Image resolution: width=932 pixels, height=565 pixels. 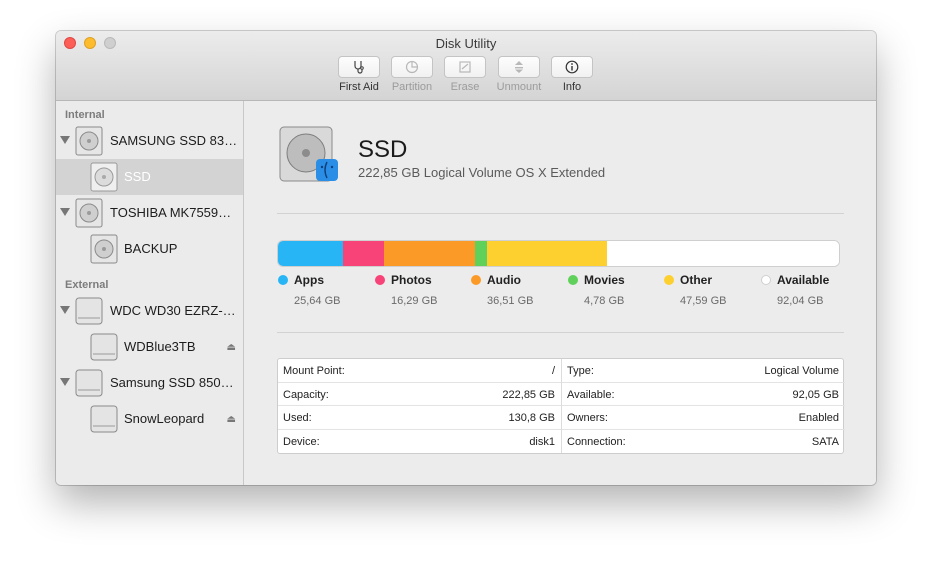 I want to click on unmount-button: Unmount, so click(x=519, y=74).